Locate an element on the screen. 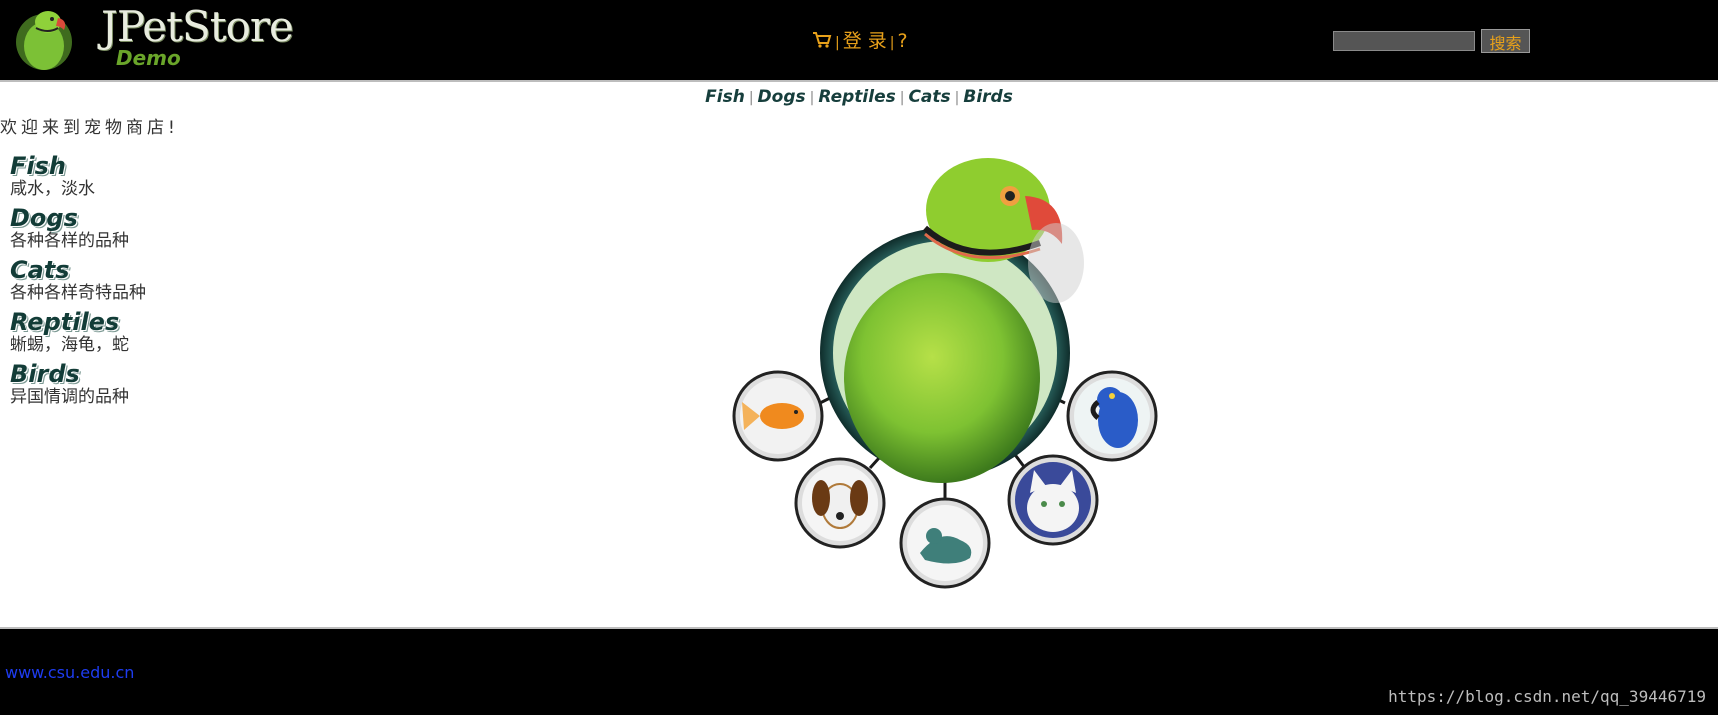 Image resolution: width=1718 pixels, height=715 pixels. search-button: 搜索 is located at coordinates (1505, 41).